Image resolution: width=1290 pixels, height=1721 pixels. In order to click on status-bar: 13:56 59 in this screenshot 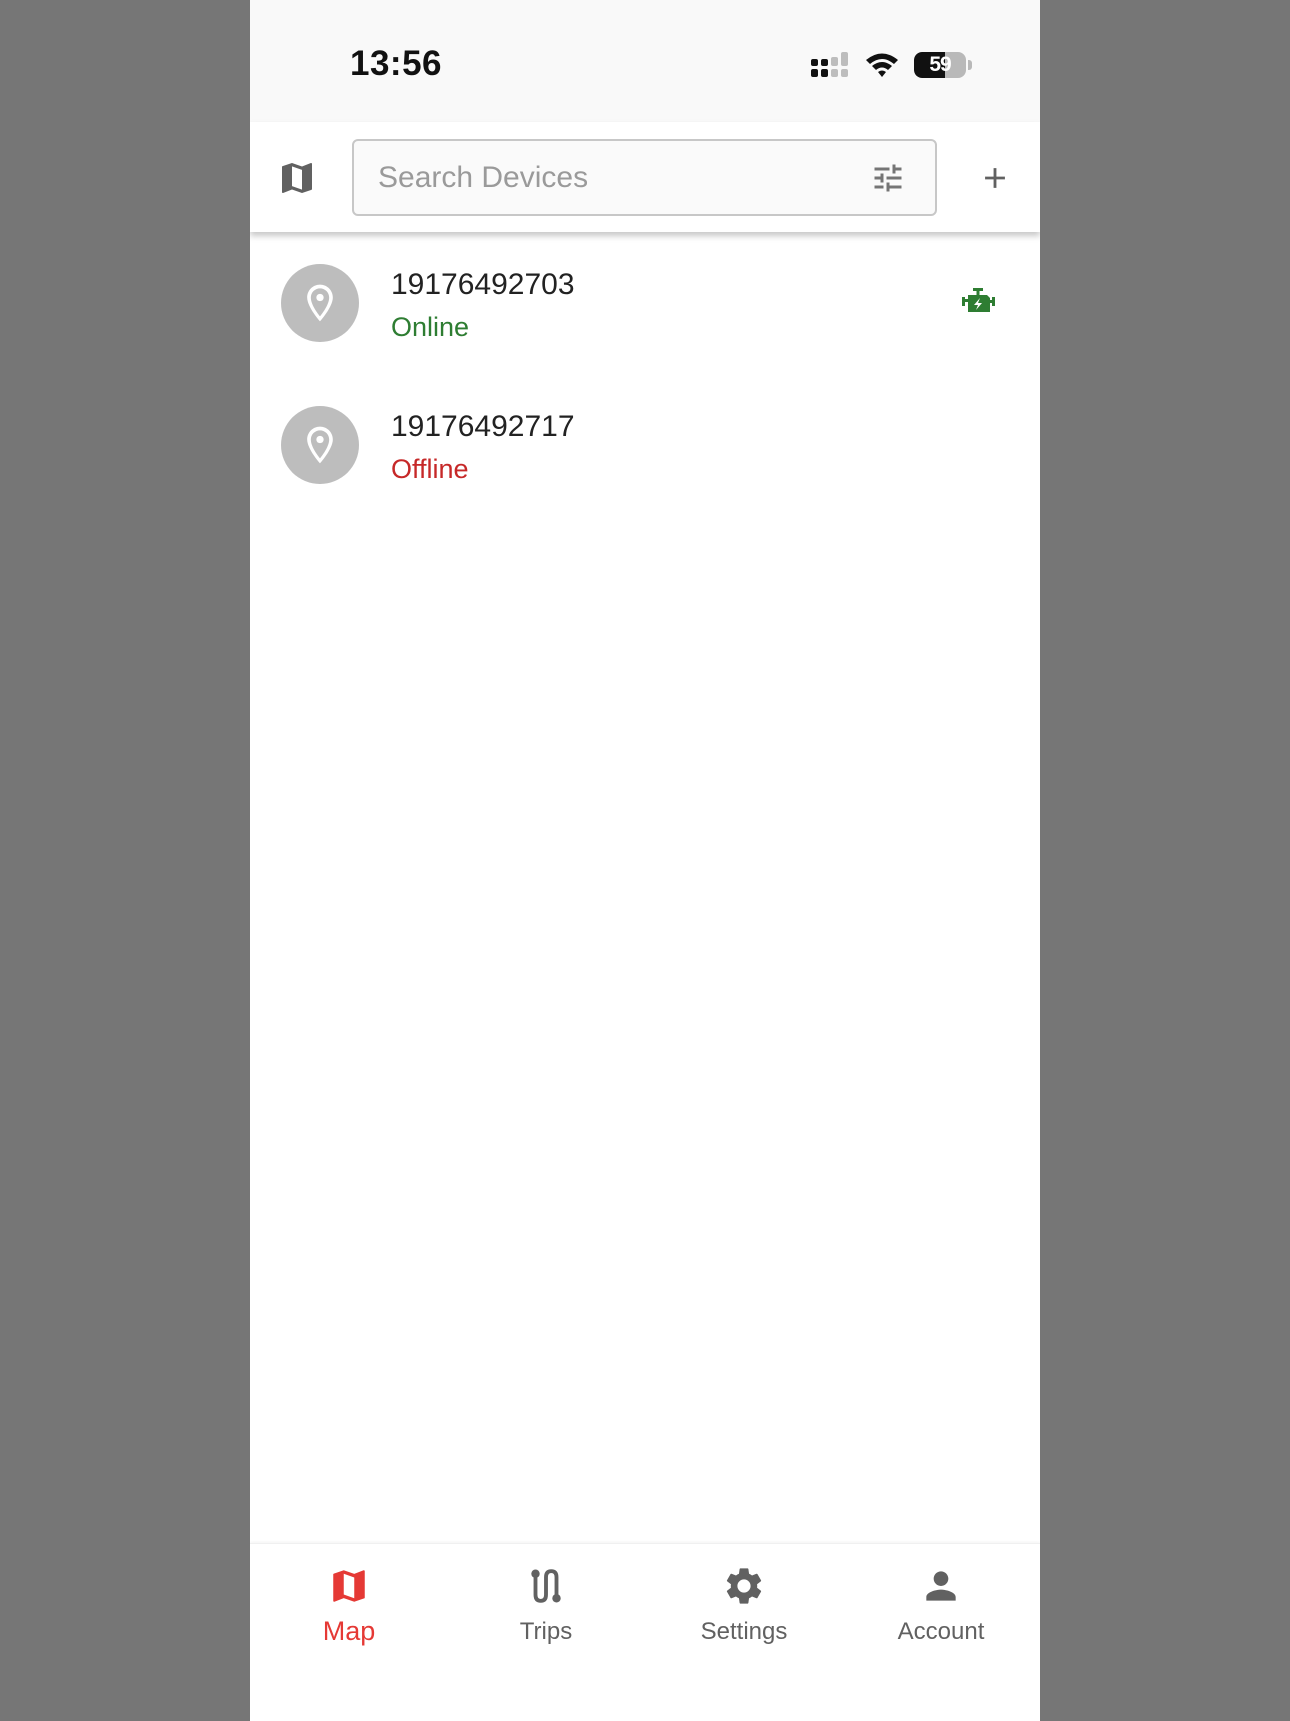, I will do `click(645, 61)`.